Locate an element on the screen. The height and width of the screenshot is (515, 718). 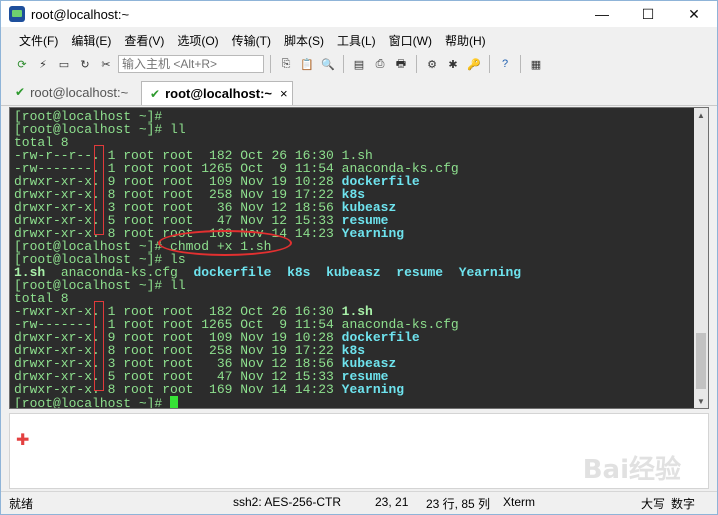
sftp-icon: ▦ is located at coordinates (536, 64).